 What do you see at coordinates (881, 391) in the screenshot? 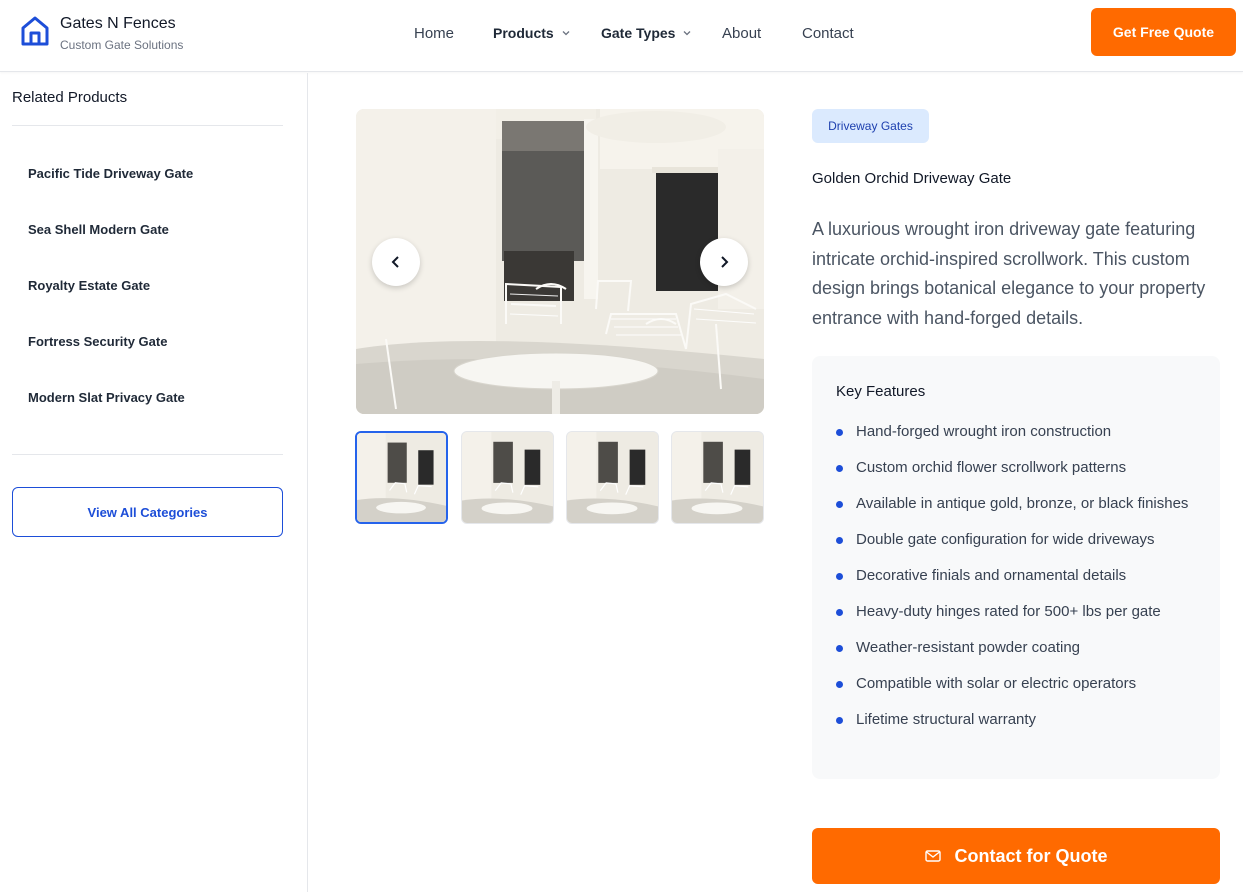
I see `features-title: Key Features` at bounding box center [881, 391].